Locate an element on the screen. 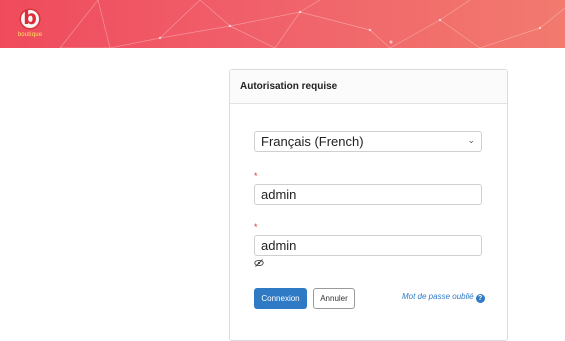  eye-slash-icon is located at coordinates (259, 263).